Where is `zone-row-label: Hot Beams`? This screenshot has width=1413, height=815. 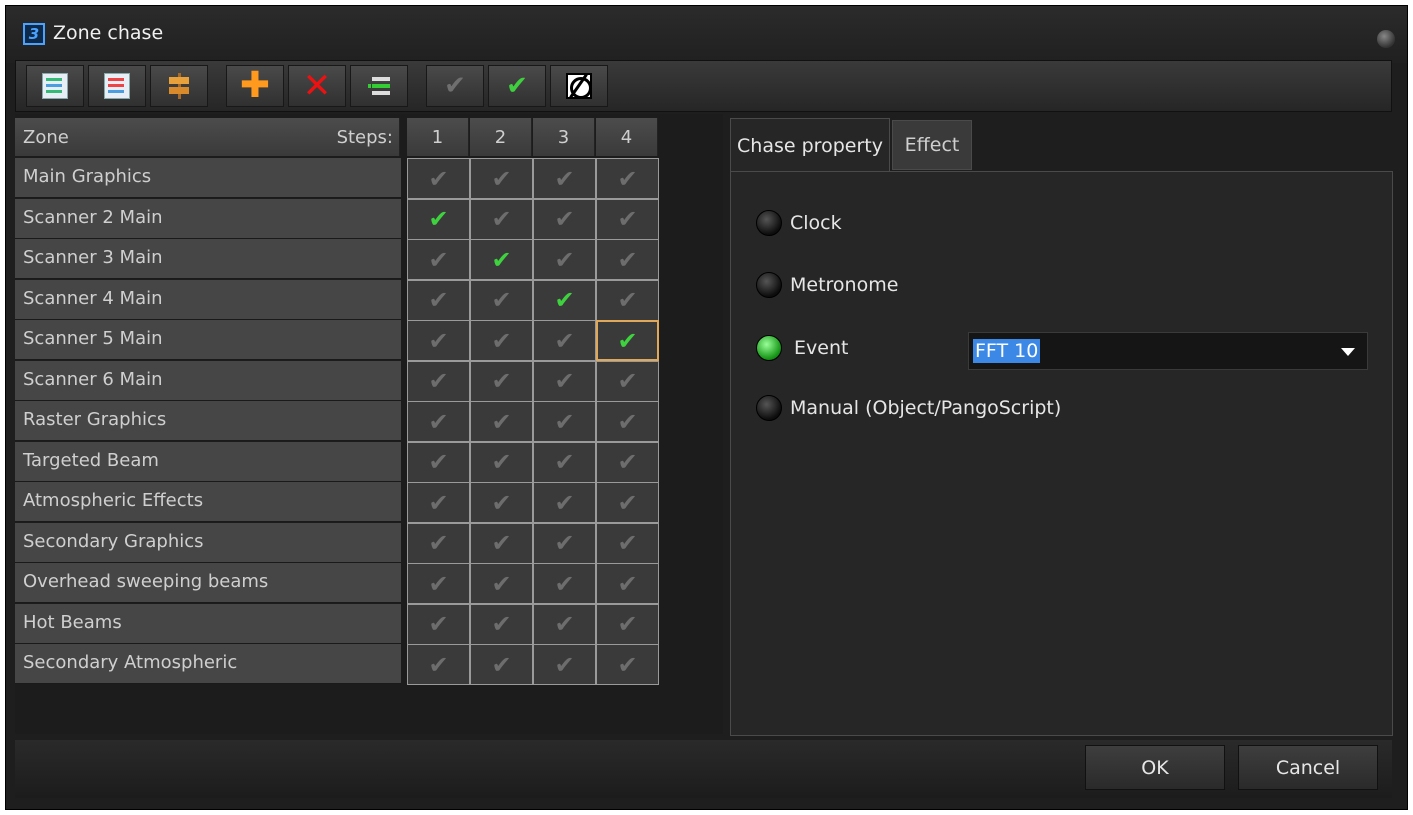
zone-row-label: Hot Beams is located at coordinates (208, 623).